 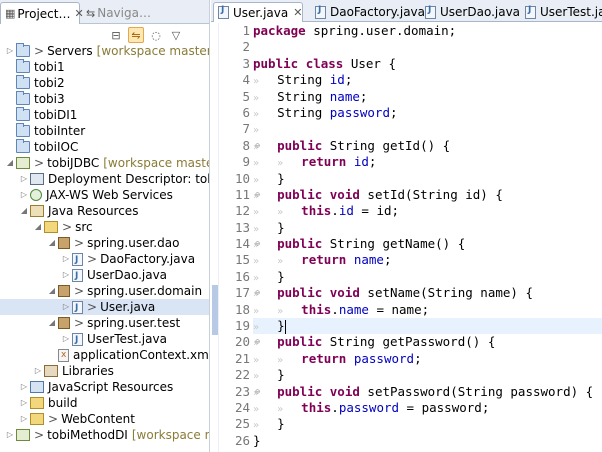 What do you see at coordinates (136, 35) in the screenshot?
I see `link-with-editor-icon: ⇋` at bounding box center [136, 35].